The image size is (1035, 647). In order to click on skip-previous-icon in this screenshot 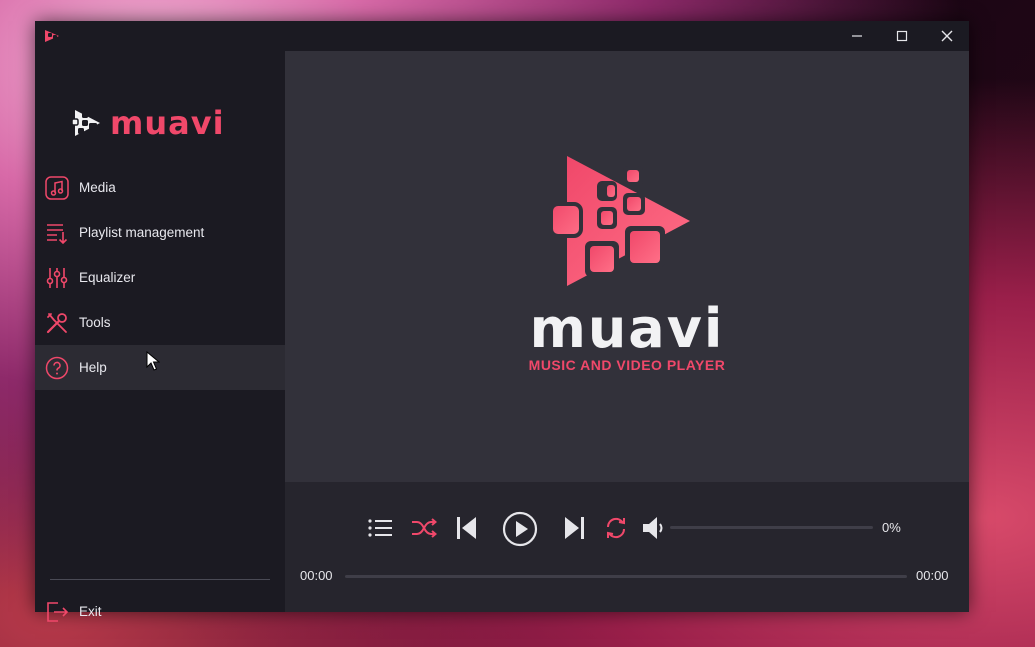, I will do `click(466, 528)`.